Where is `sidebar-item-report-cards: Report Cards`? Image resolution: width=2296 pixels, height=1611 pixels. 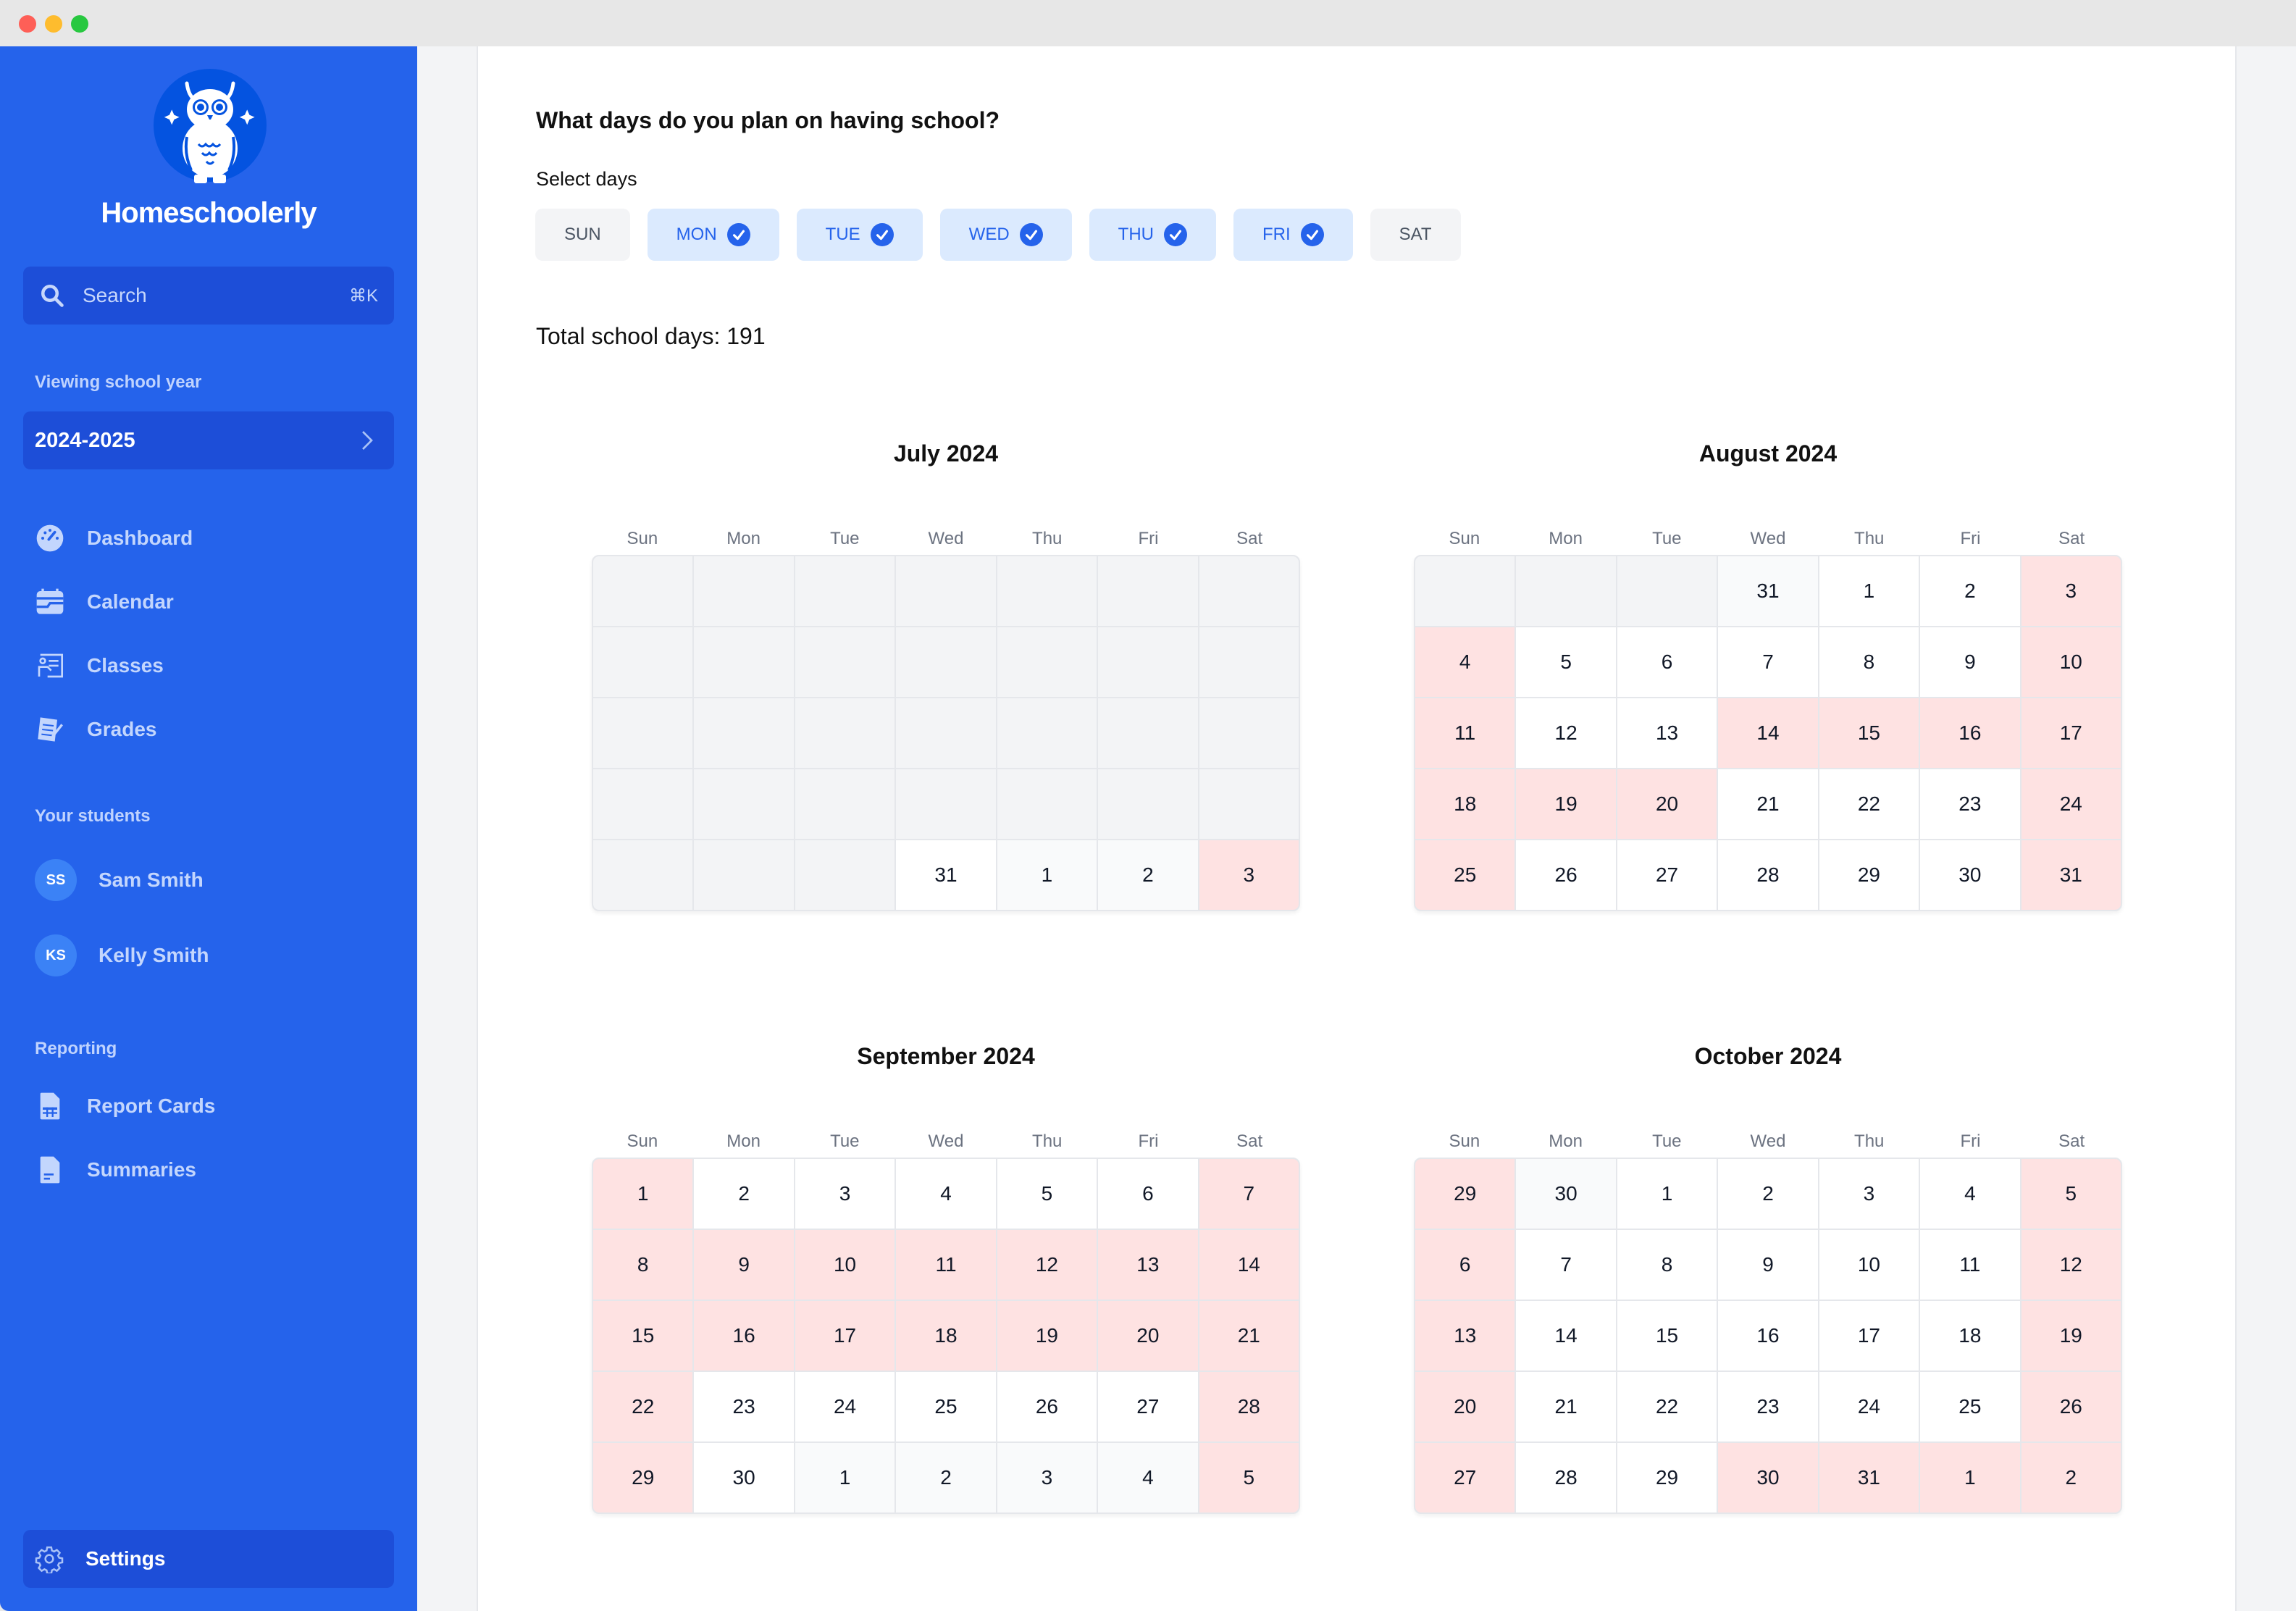 sidebar-item-report-cards: Report Cards is located at coordinates (208, 1106).